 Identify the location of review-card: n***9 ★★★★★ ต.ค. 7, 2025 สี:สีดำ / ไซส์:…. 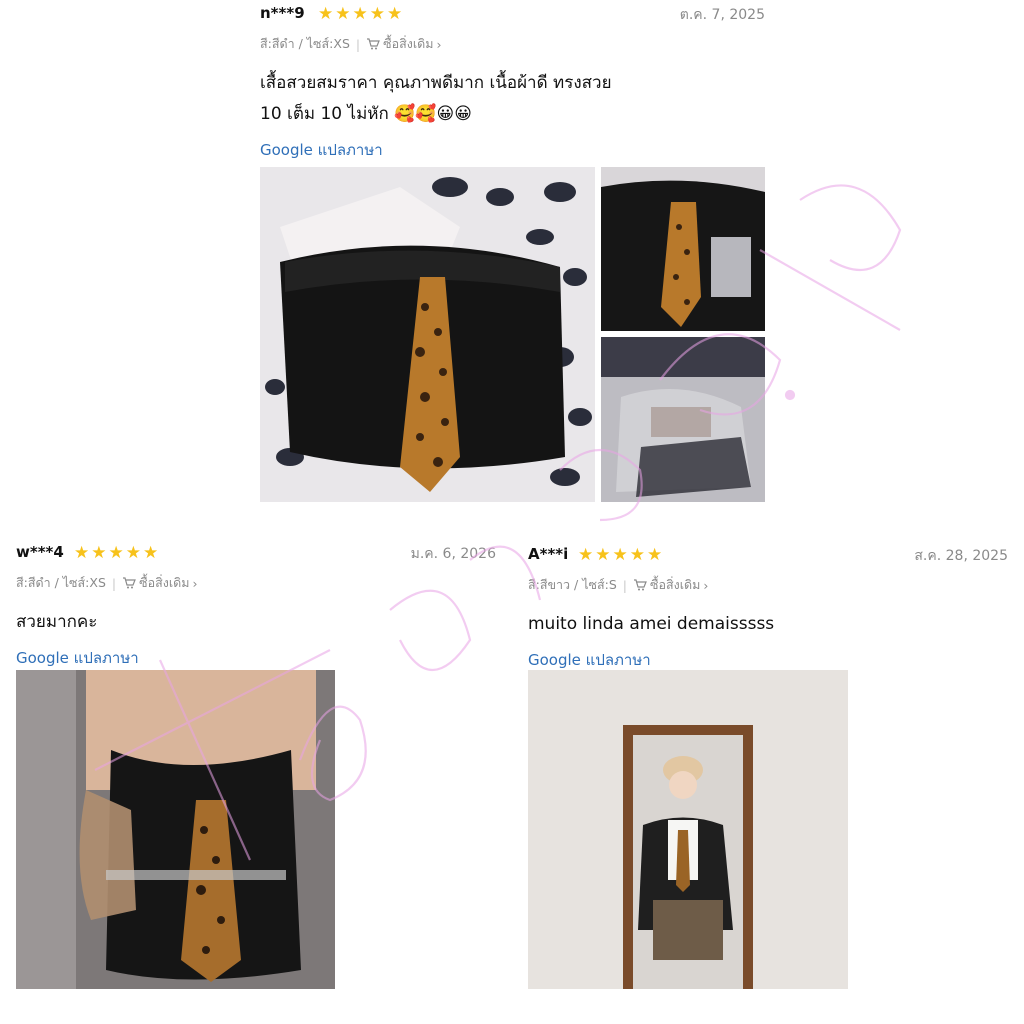
(512, 83).